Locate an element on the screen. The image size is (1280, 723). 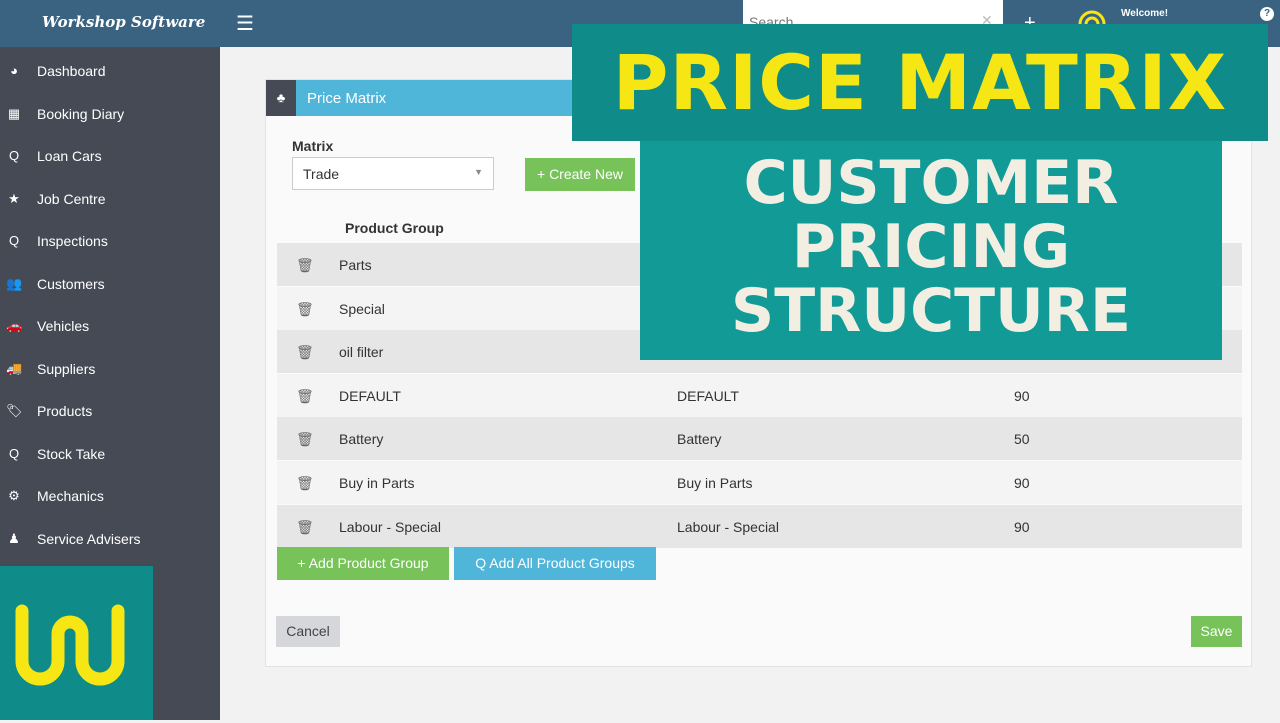
group-cell: DEFAULT is located at coordinates (708, 395).